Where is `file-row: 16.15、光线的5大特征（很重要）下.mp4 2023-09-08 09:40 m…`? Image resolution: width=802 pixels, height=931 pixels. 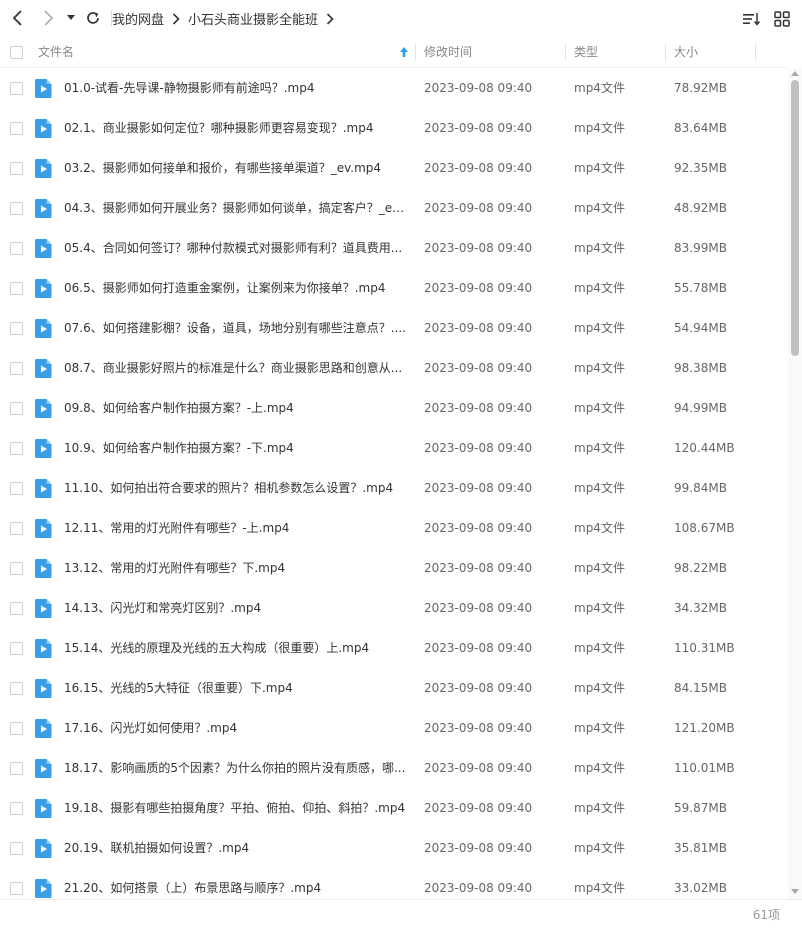
file-row: 16.15、光线的5大特征（很重要）下.mp4 2023-09-08 09:40 m… is located at coordinates (394, 688).